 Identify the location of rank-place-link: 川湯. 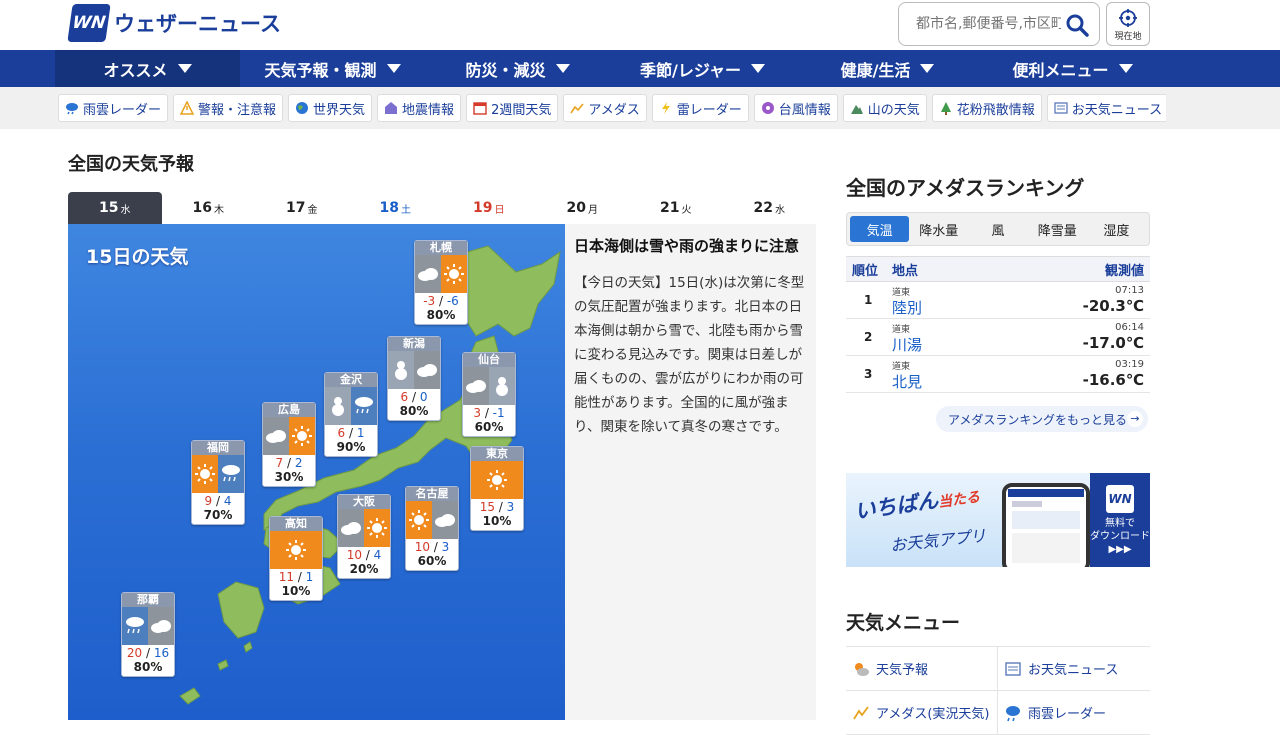
(907, 344).